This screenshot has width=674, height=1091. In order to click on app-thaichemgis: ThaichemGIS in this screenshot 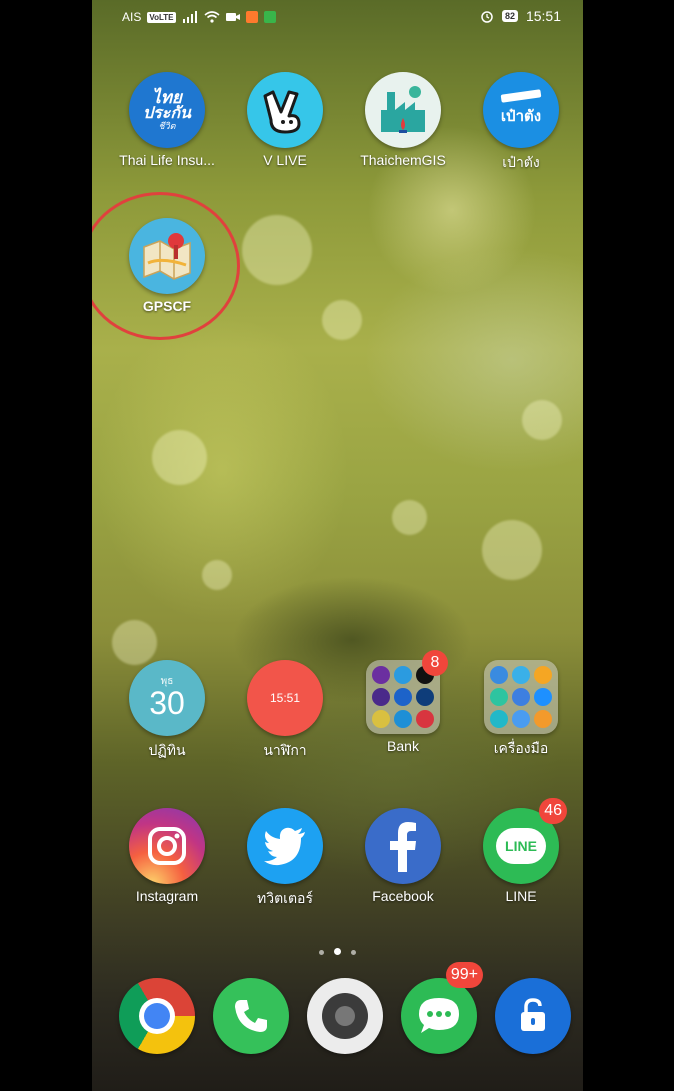, I will do `click(403, 120)`.